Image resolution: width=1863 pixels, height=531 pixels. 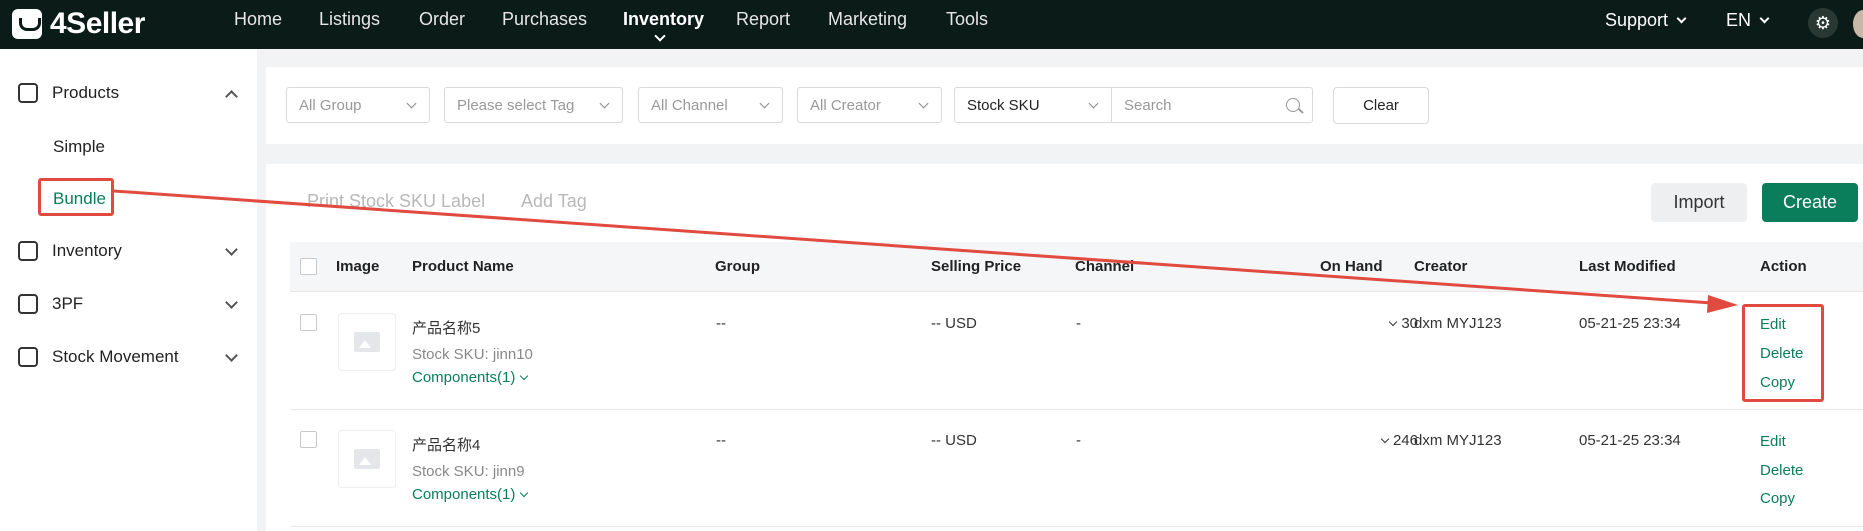 What do you see at coordinates (464, 494) in the screenshot?
I see `components-label: Components(1)` at bounding box center [464, 494].